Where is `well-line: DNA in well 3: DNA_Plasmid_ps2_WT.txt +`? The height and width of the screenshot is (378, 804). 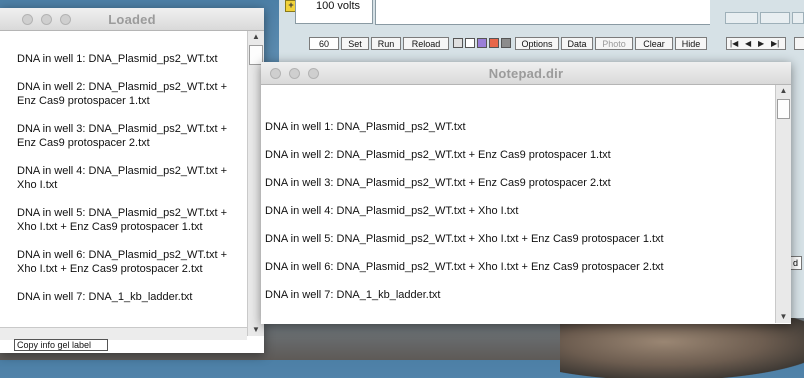 well-line: DNA in well 3: DNA_Plasmid_ps2_WT.txt + is located at coordinates (122, 129).